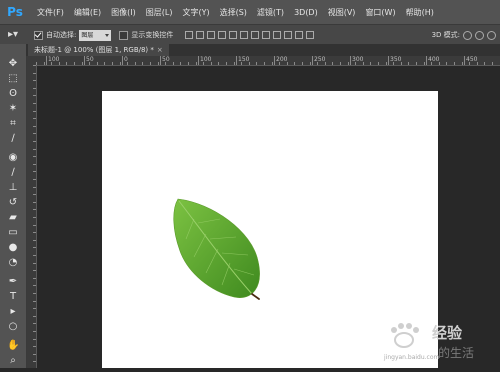 The width and height of the screenshot is (500, 372). I want to click on move-tool-preset-icon: ▸▾, so click(17, 35).